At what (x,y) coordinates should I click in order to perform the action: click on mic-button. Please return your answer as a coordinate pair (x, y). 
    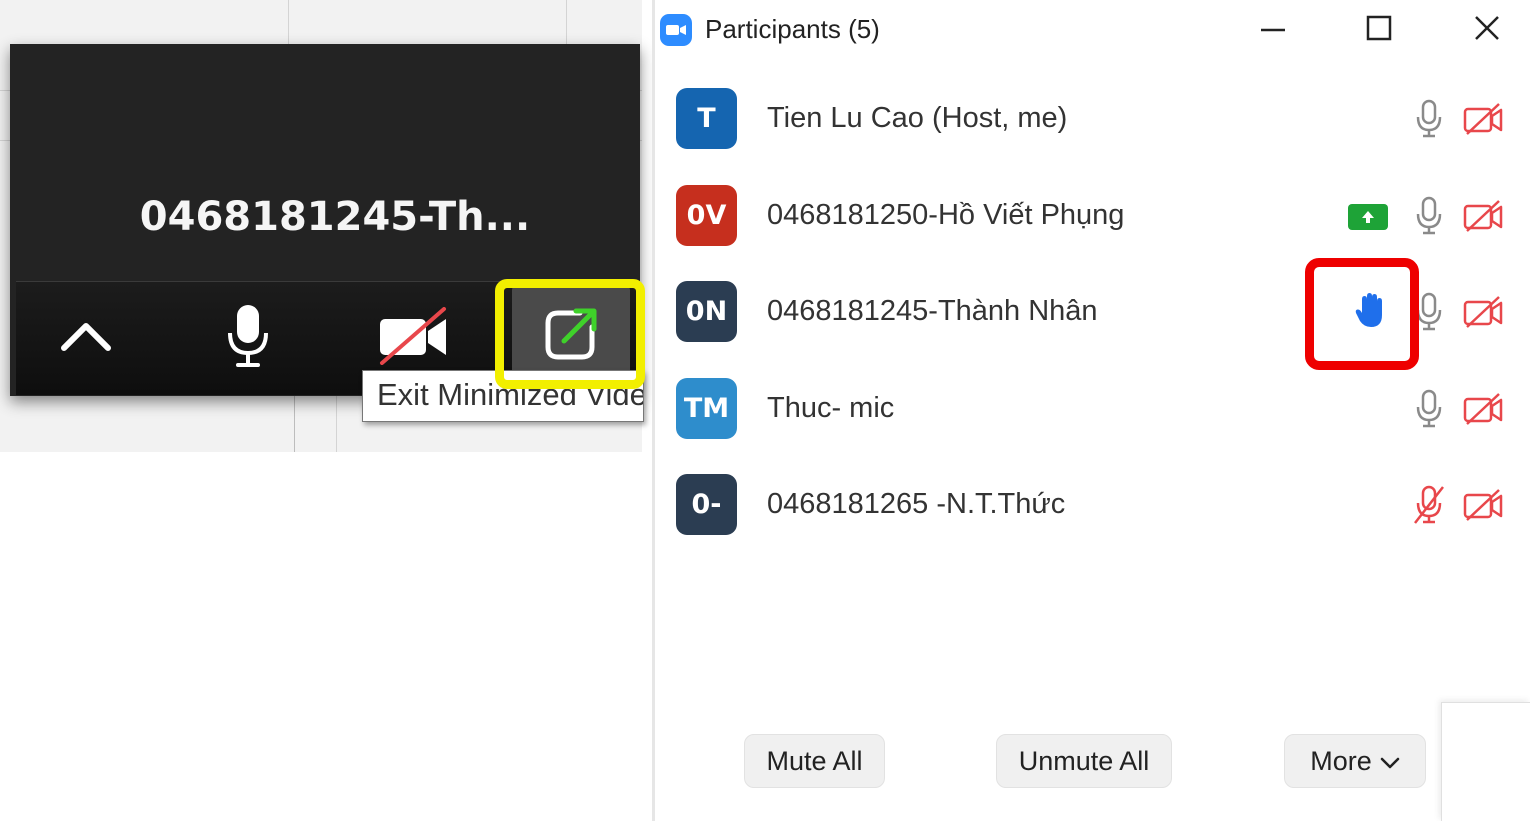
    Looking at the image, I should click on (248, 336).